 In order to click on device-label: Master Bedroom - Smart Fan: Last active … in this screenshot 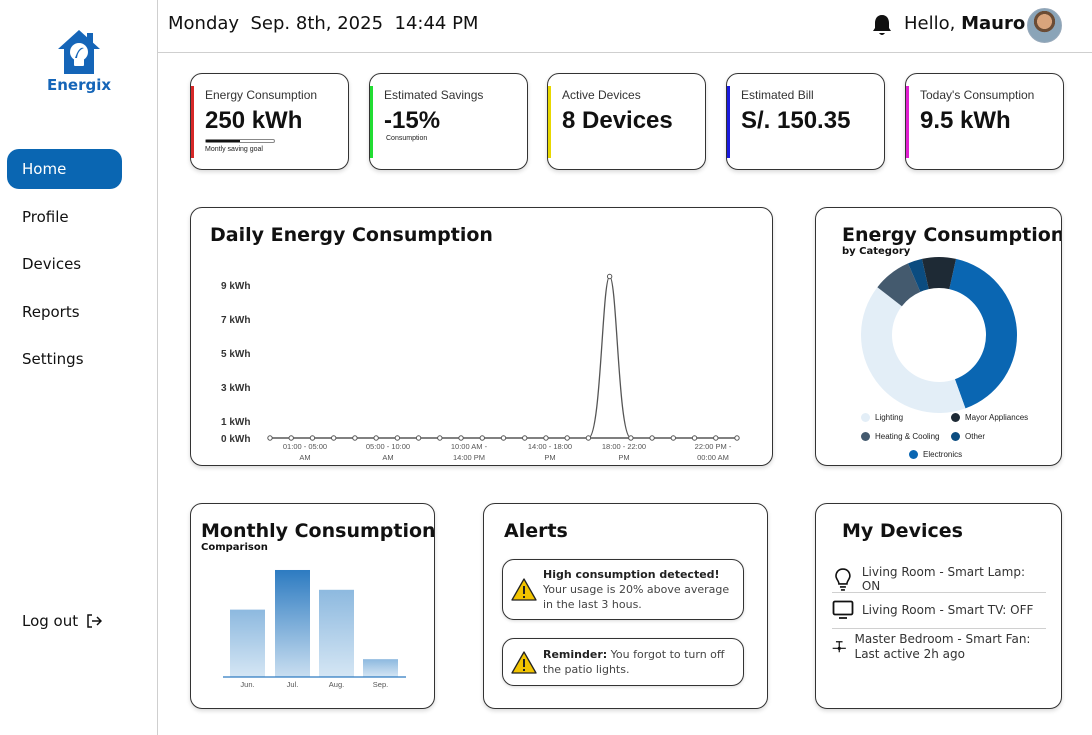, I will do `click(942, 646)`.